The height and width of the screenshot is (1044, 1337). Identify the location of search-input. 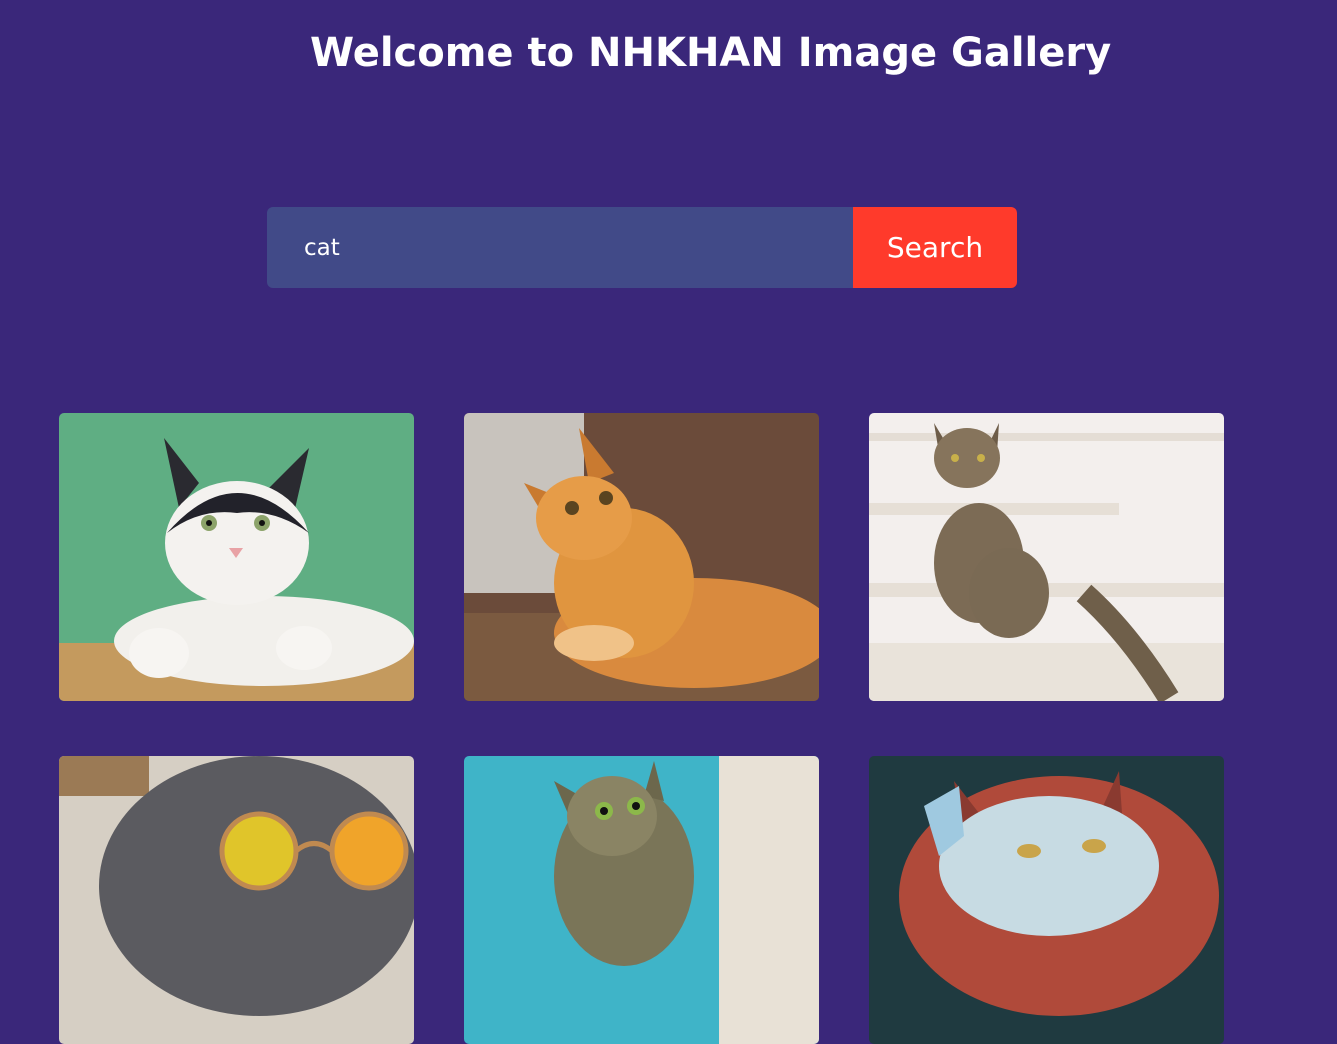
(560, 247).